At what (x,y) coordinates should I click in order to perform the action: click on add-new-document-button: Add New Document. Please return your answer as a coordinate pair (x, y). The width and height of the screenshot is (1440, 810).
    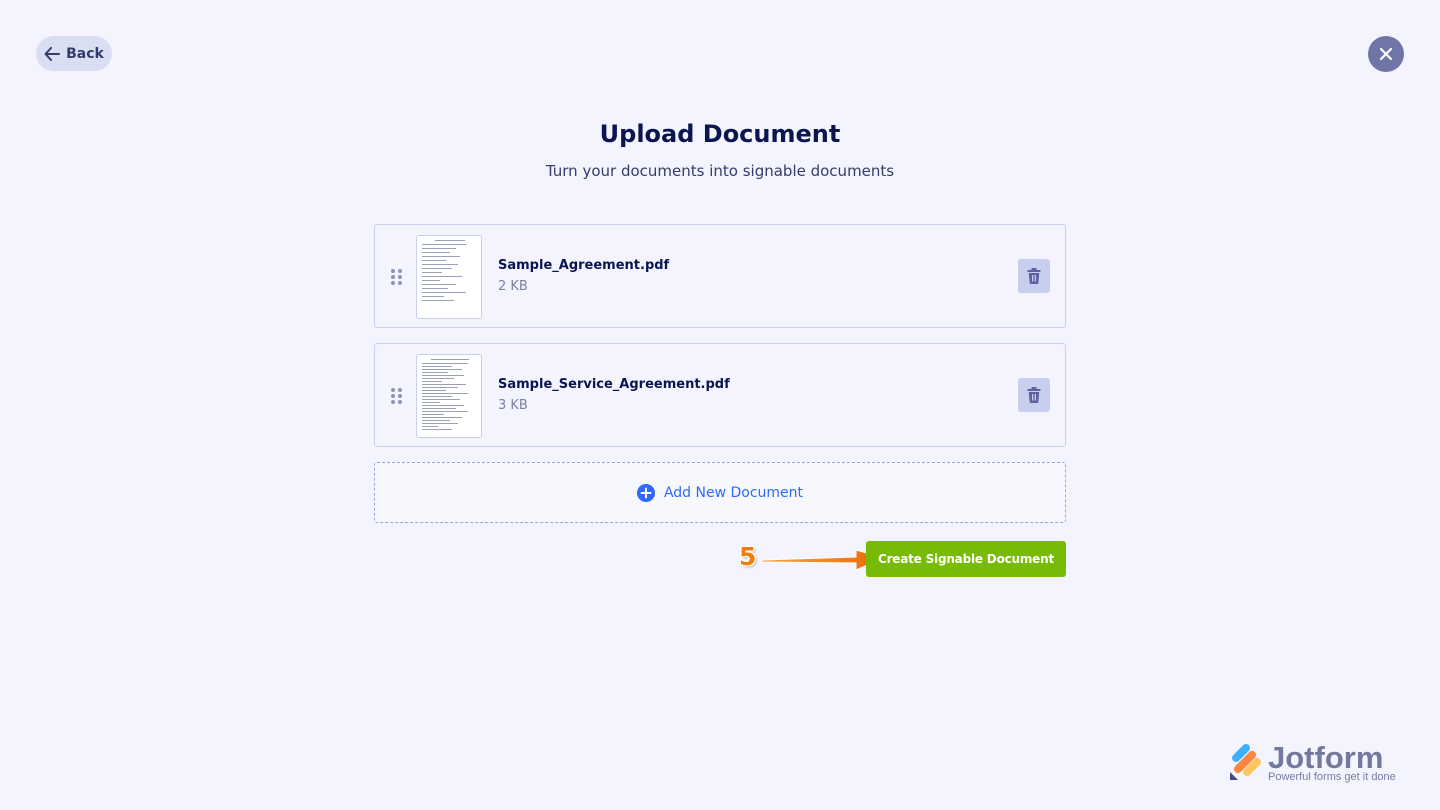
    Looking at the image, I should click on (720, 492).